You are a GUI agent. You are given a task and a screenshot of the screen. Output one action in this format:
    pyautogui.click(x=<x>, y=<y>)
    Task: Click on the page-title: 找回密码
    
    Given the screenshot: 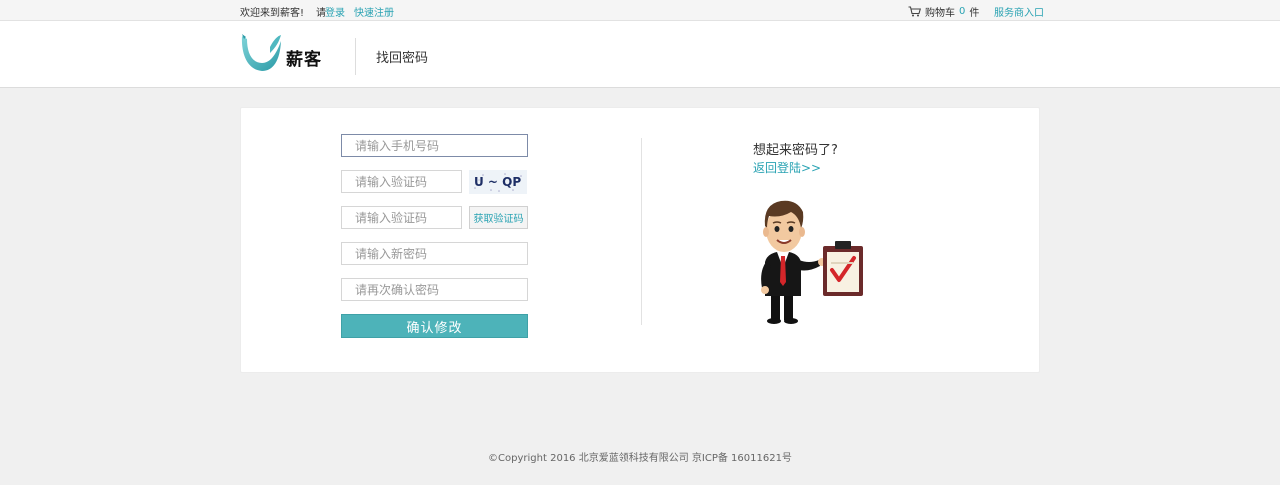 What is the action you would take?
    pyautogui.click(x=402, y=58)
    